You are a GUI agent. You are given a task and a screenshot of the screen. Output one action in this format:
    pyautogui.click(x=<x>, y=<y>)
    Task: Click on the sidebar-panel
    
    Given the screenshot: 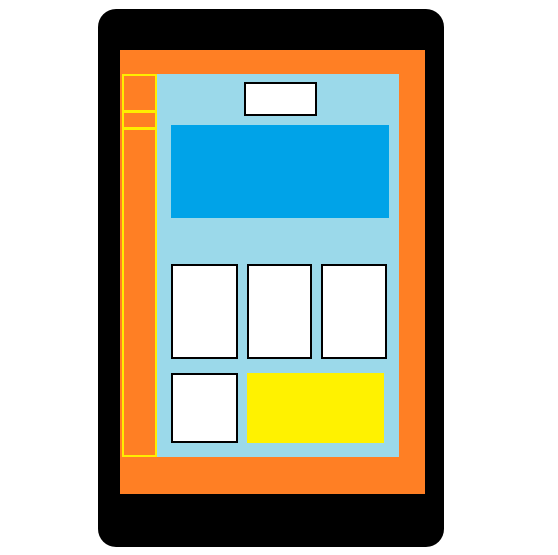 What is the action you would take?
    pyautogui.click(x=139, y=265)
    